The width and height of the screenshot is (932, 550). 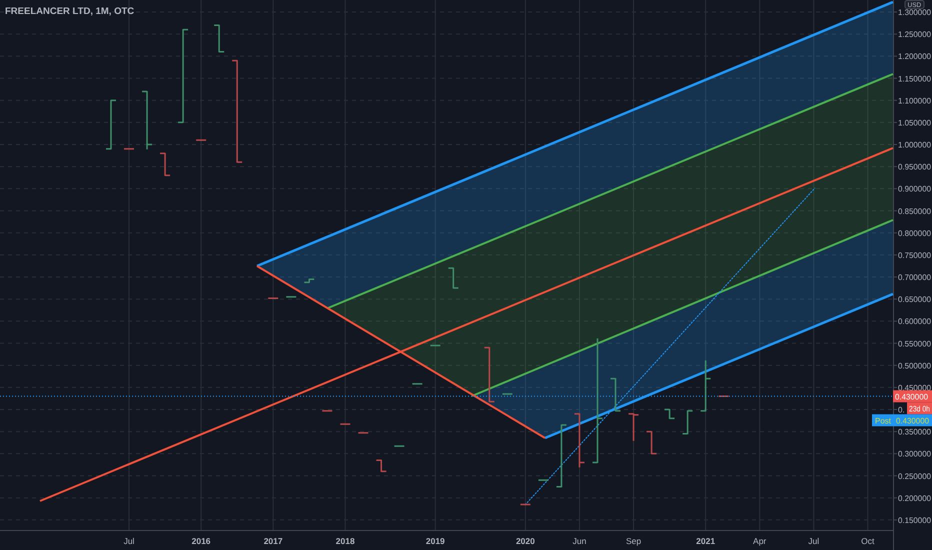 I want to click on last-price-badge: 0.430000, so click(x=912, y=396).